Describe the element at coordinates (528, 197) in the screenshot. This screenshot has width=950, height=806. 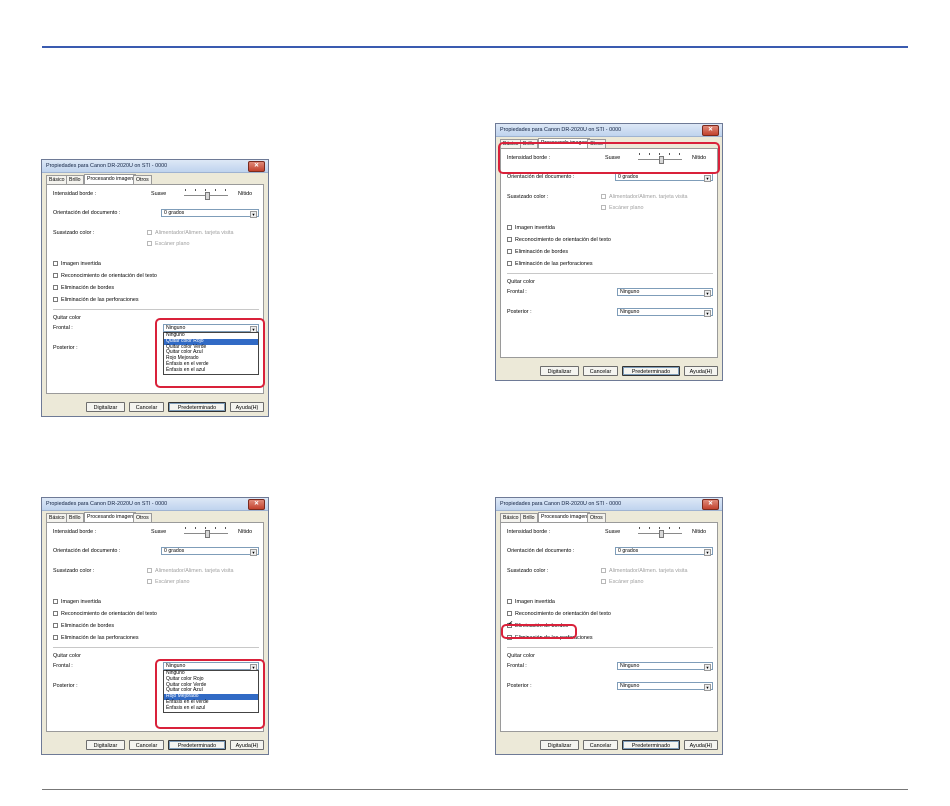
I see `color-smoothing-label: Suavizado color :` at that location.